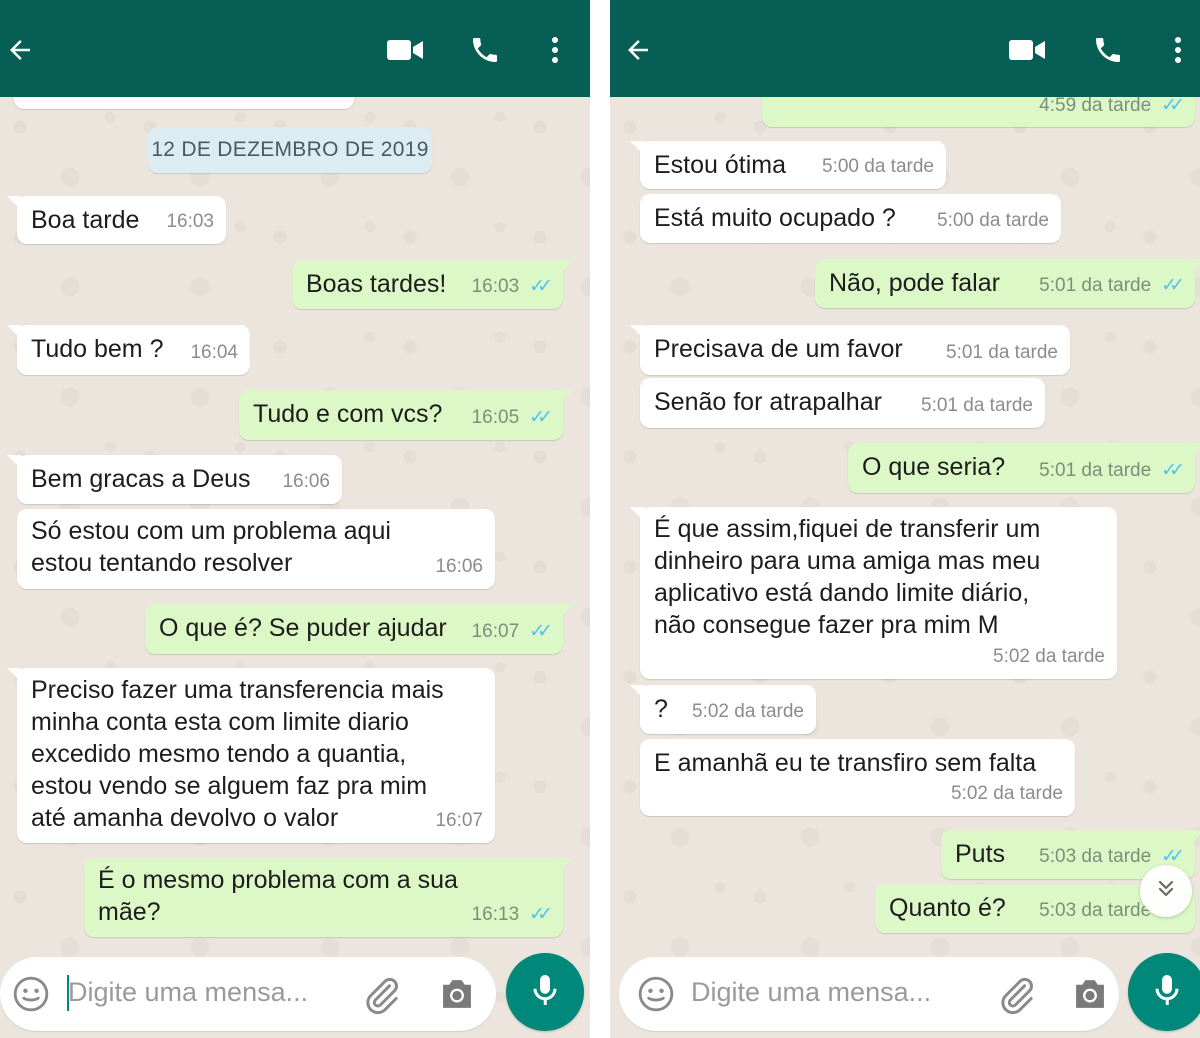  I want to click on scroll-down-button, so click(1166, 891).